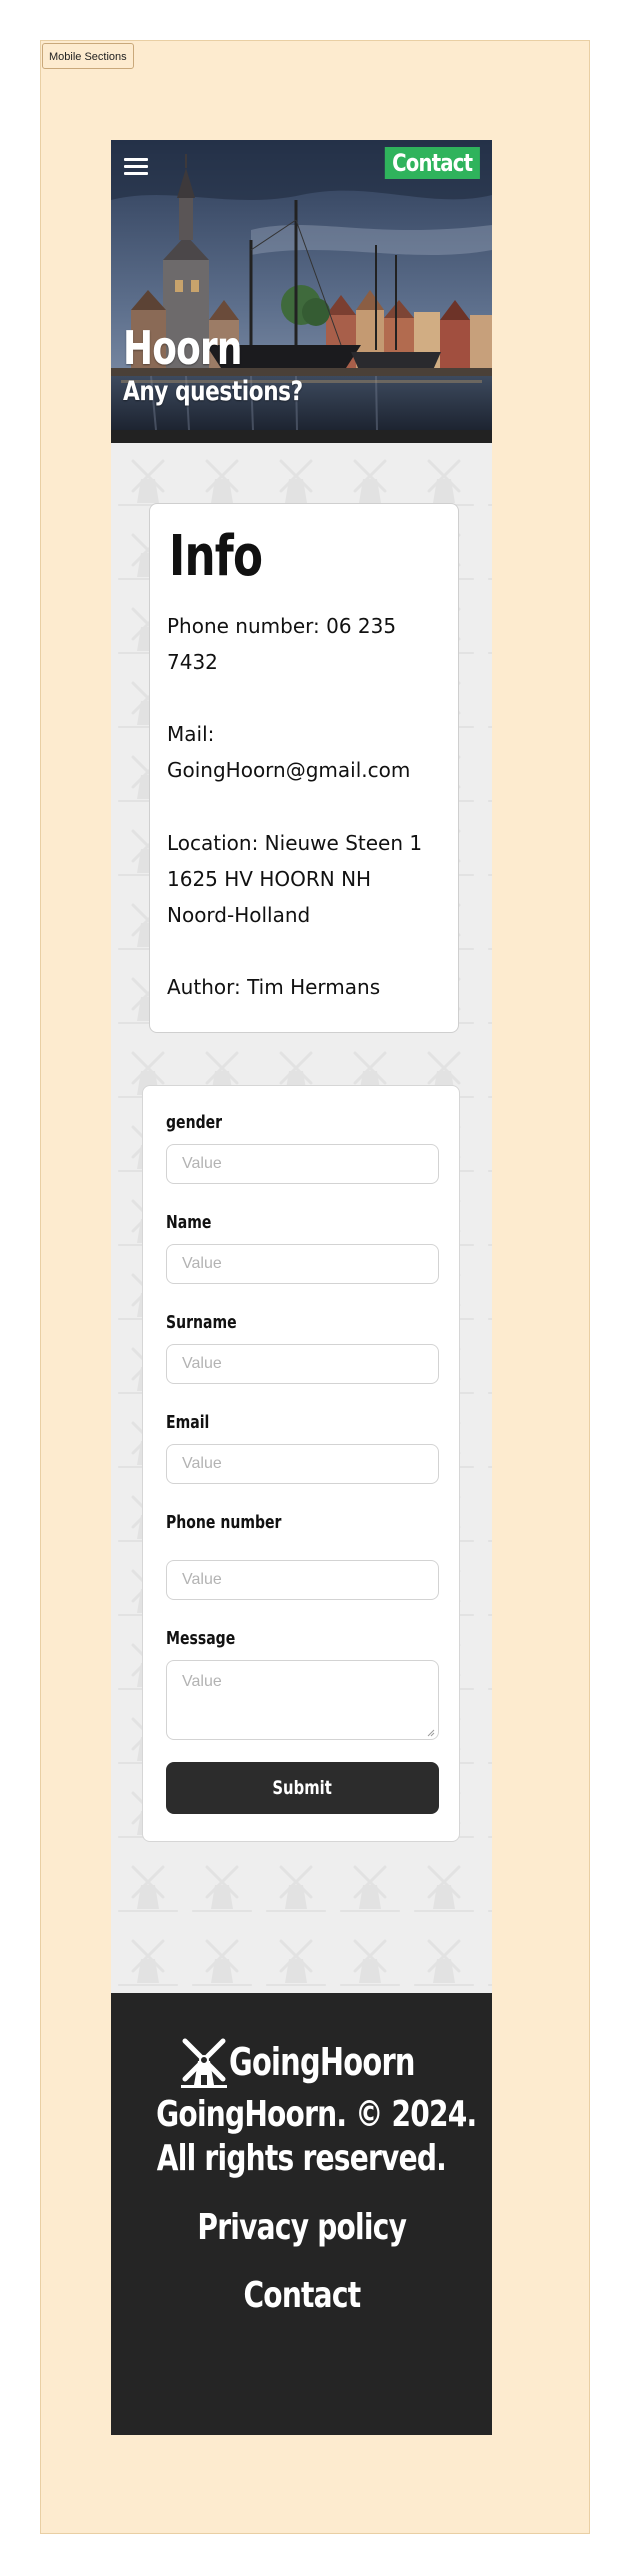  I want to click on page-subtitle: Any questions?, so click(213, 391).